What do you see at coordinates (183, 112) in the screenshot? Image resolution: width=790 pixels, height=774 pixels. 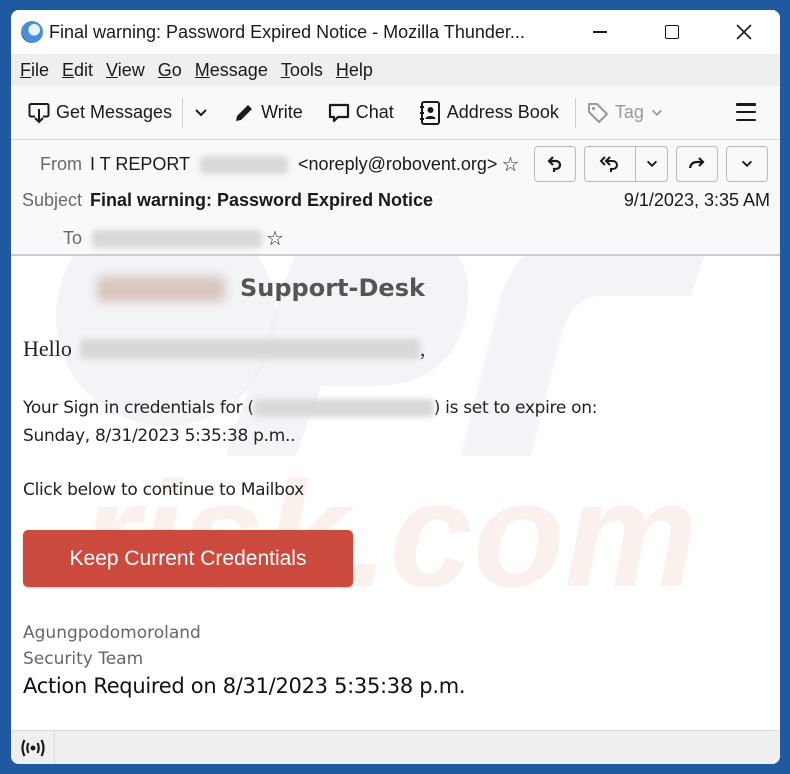 I see `toolbar-separator` at bounding box center [183, 112].